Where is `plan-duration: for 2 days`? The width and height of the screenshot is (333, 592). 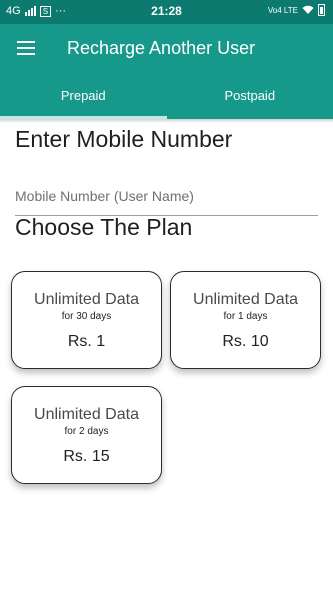
plan-duration: for 2 days is located at coordinates (86, 431).